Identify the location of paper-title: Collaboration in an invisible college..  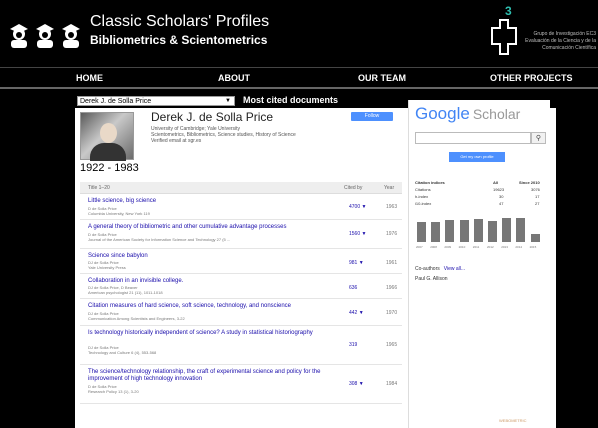
(210, 281).